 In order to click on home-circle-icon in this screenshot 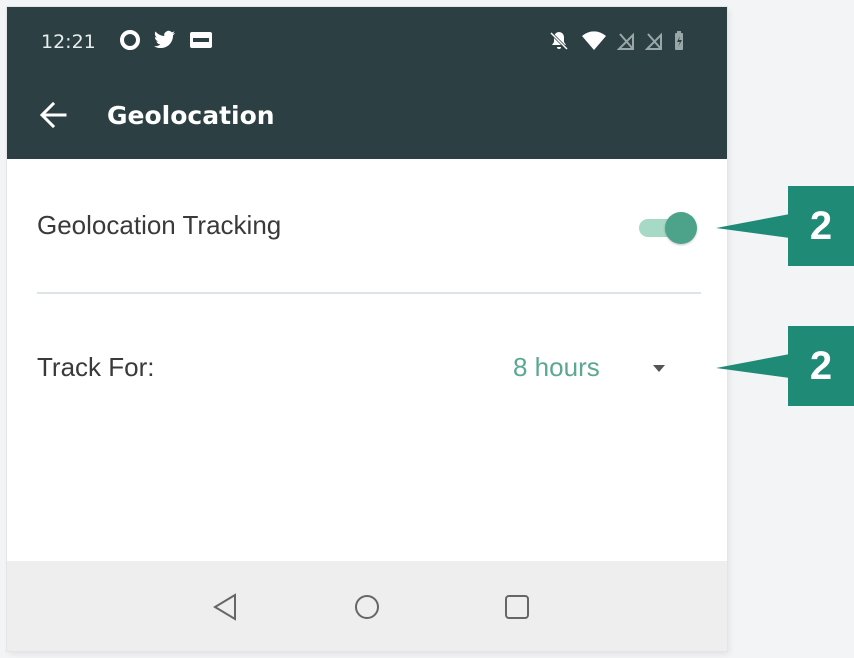, I will do `click(367, 607)`.